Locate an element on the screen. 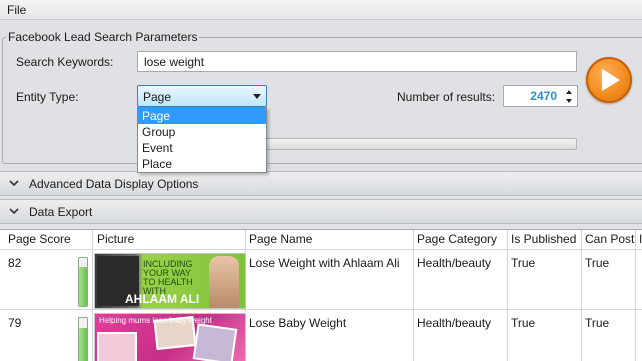  number-of-results-stepper: 2470 is located at coordinates (540, 96).